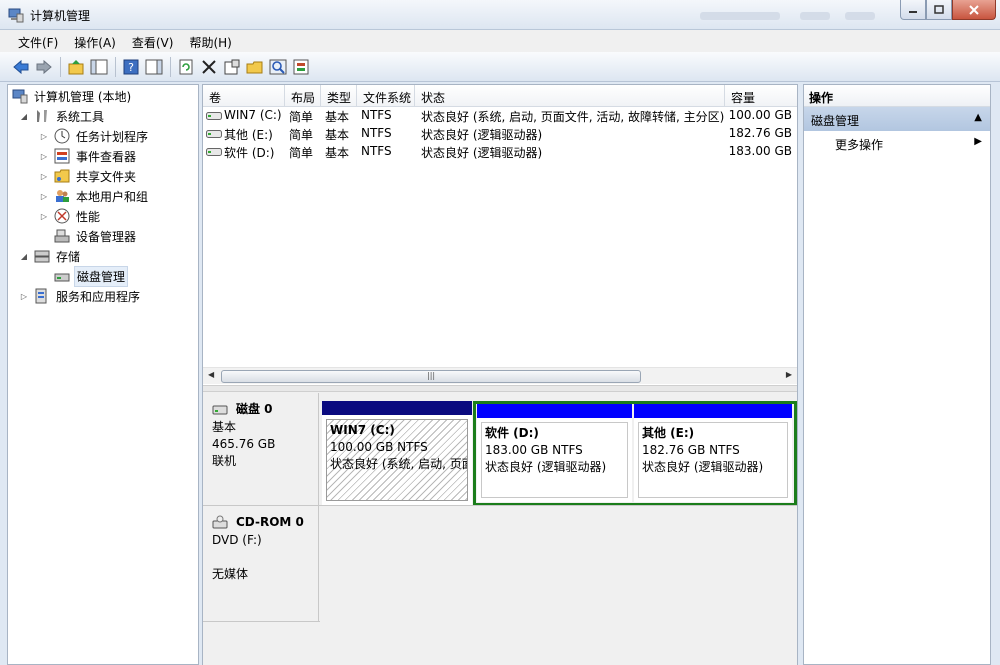  Describe the element at coordinates (573, 117) in the screenshot. I see `cell-status: 状态良好 (系统, 启动, 页面文件, 活动, 故障转储, 主分区)` at that location.